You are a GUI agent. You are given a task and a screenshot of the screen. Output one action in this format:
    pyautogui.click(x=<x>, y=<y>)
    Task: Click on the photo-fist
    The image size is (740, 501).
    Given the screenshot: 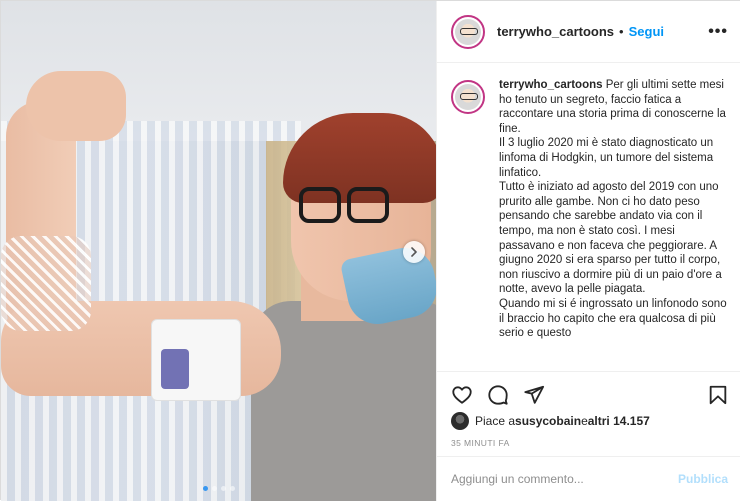 What is the action you would take?
    pyautogui.click(x=76, y=106)
    